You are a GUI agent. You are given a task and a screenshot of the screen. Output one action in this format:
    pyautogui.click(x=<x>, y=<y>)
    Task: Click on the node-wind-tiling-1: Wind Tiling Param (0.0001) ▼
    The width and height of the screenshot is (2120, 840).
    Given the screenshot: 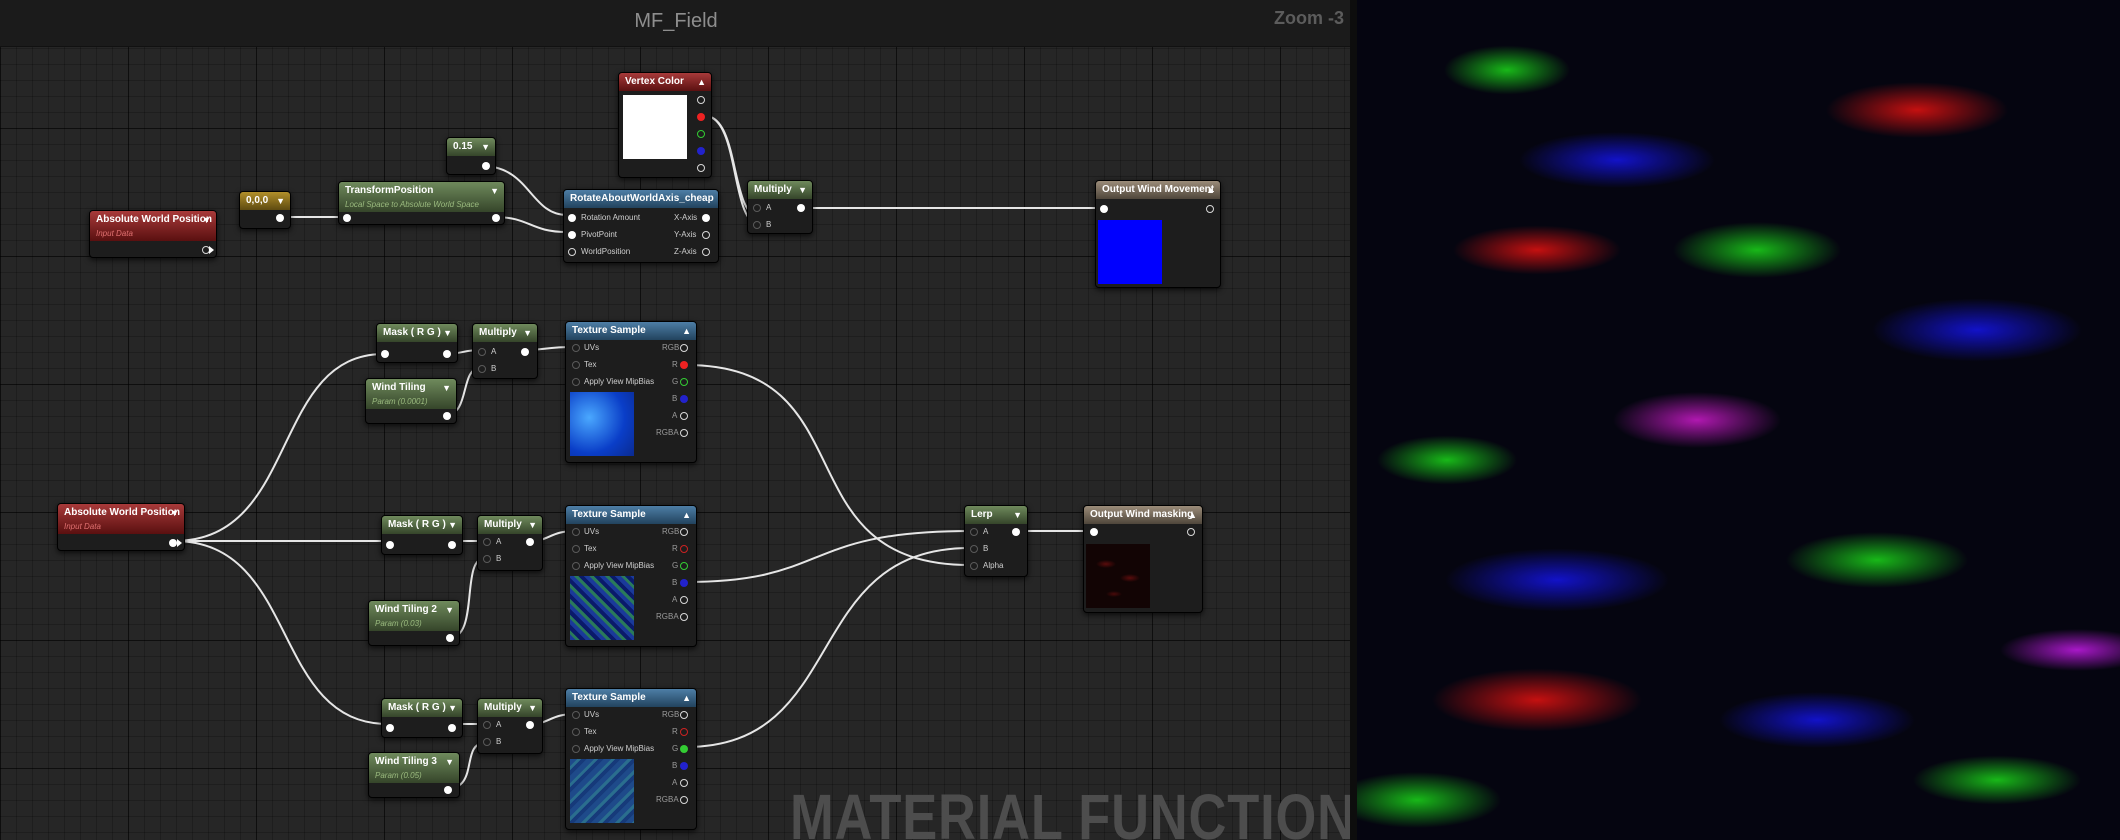 What is the action you would take?
    pyautogui.click(x=411, y=401)
    